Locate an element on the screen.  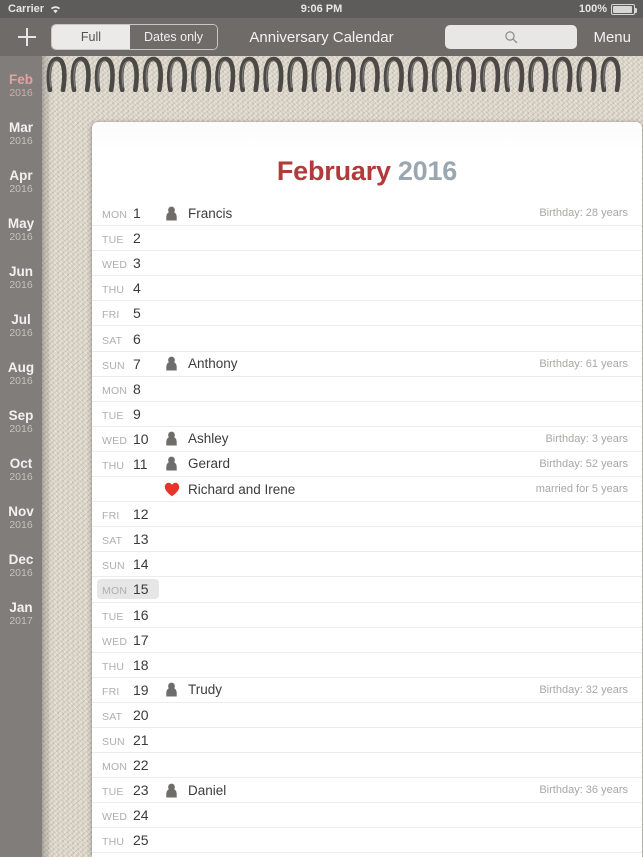
day-row: FRI26 is located at coordinates (367, 855).